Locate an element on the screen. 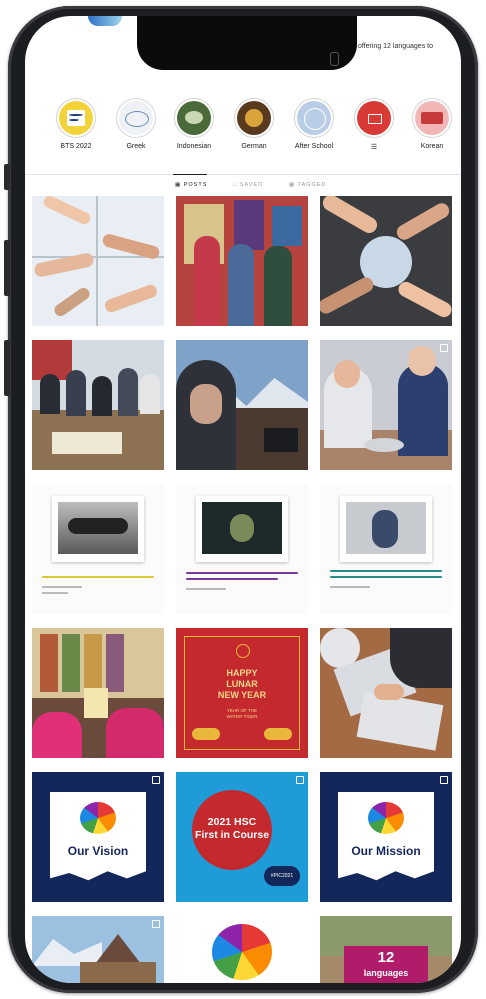 This screenshot has width=486, height=999. highlight-label: After School is located at coordinates (314, 146).